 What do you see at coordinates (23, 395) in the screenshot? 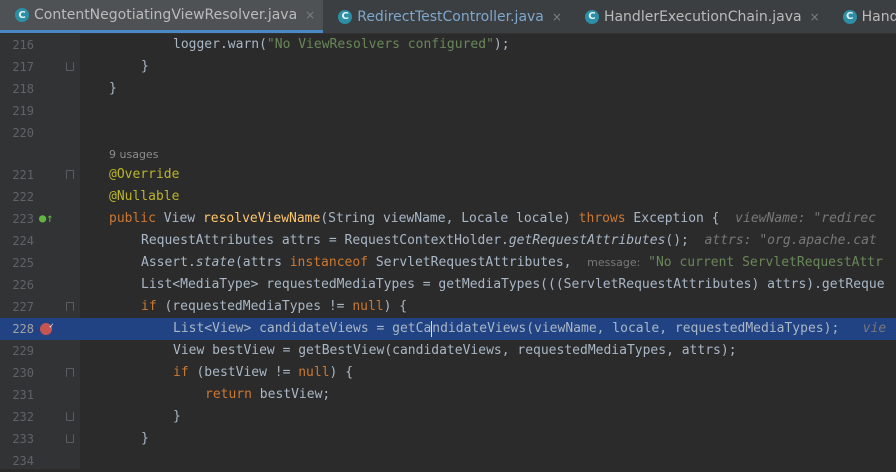
I see `line-number: 231` at bounding box center [23, 395].